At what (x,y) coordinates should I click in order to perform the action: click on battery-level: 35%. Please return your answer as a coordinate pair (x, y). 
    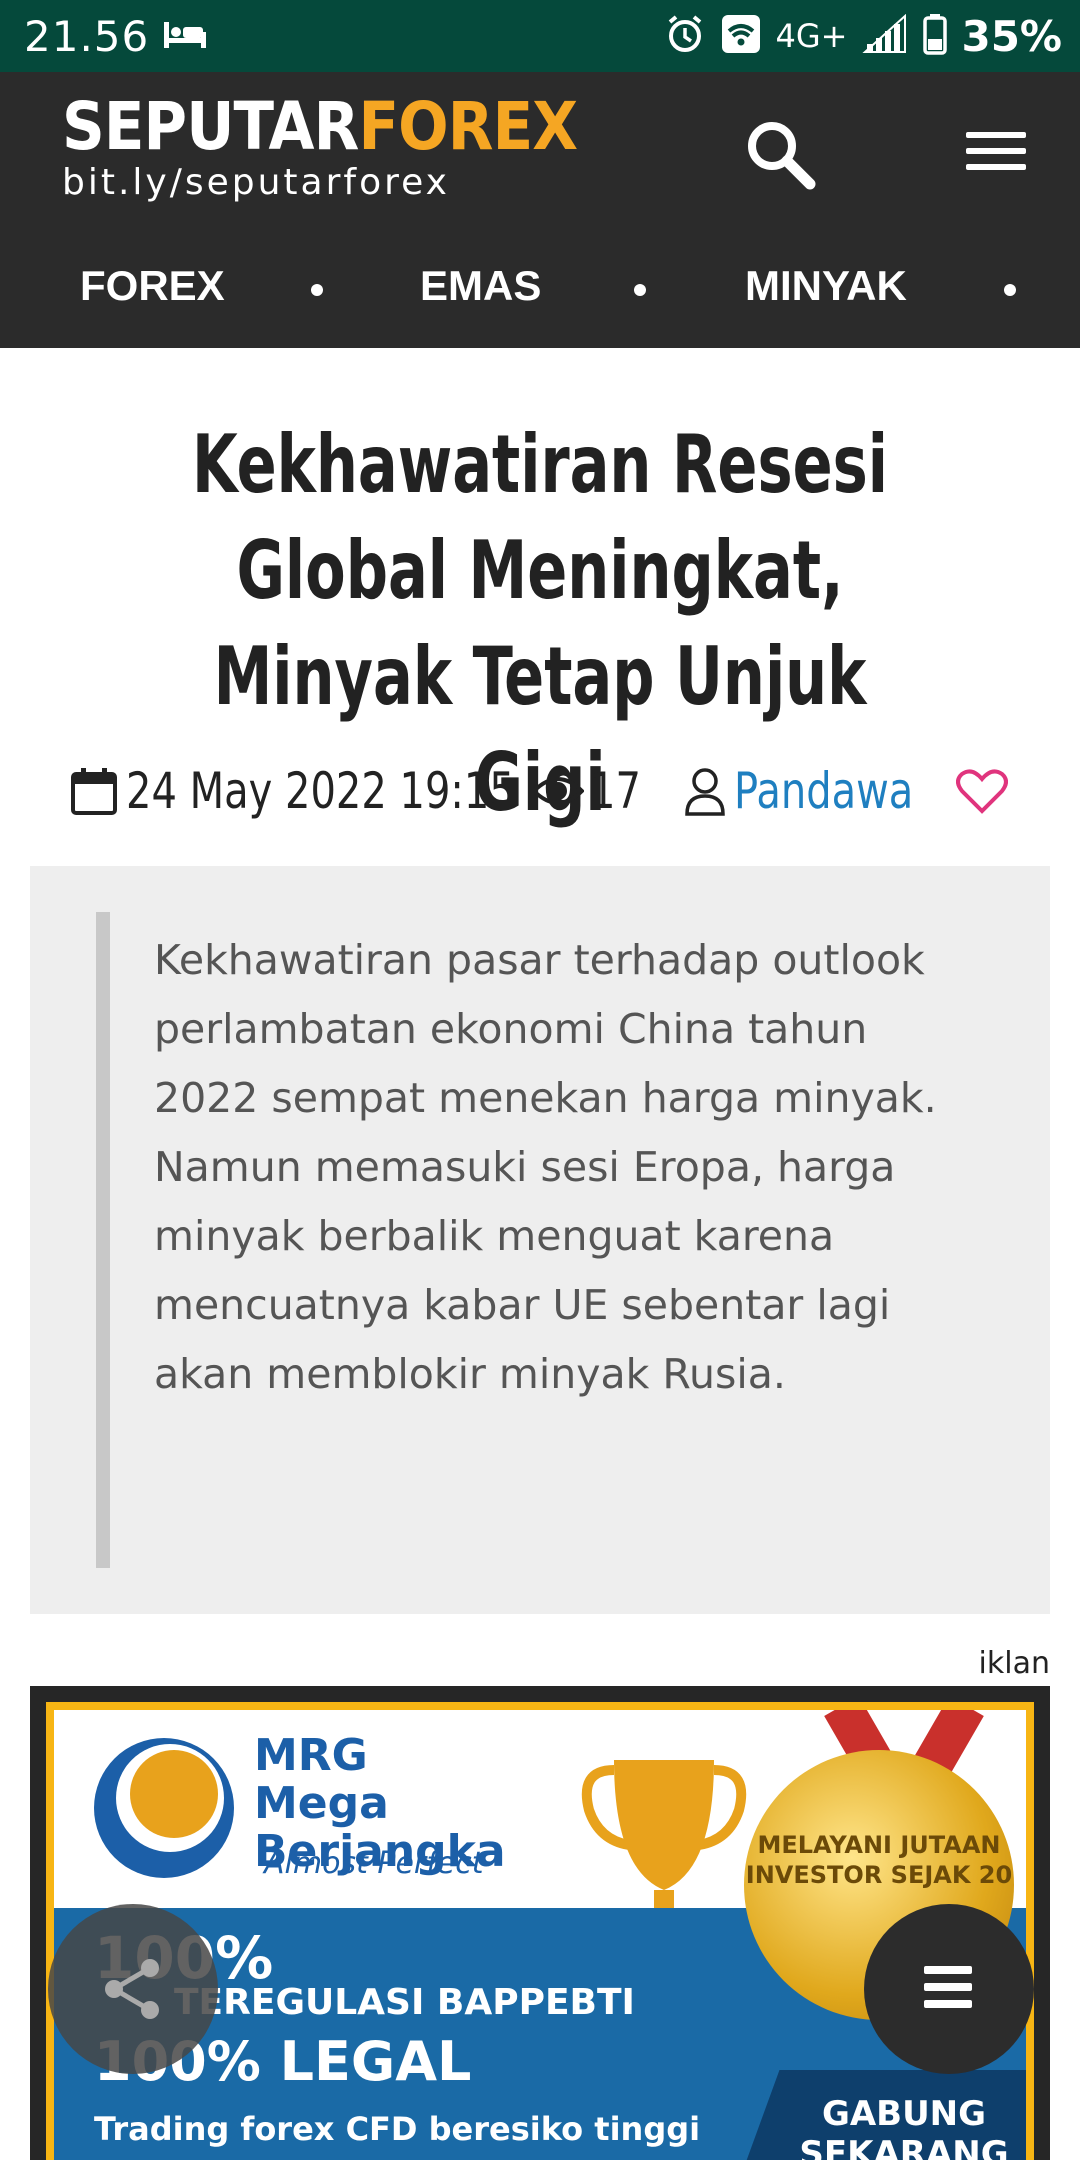
    Looking at the image, I should click on (1011, 36).